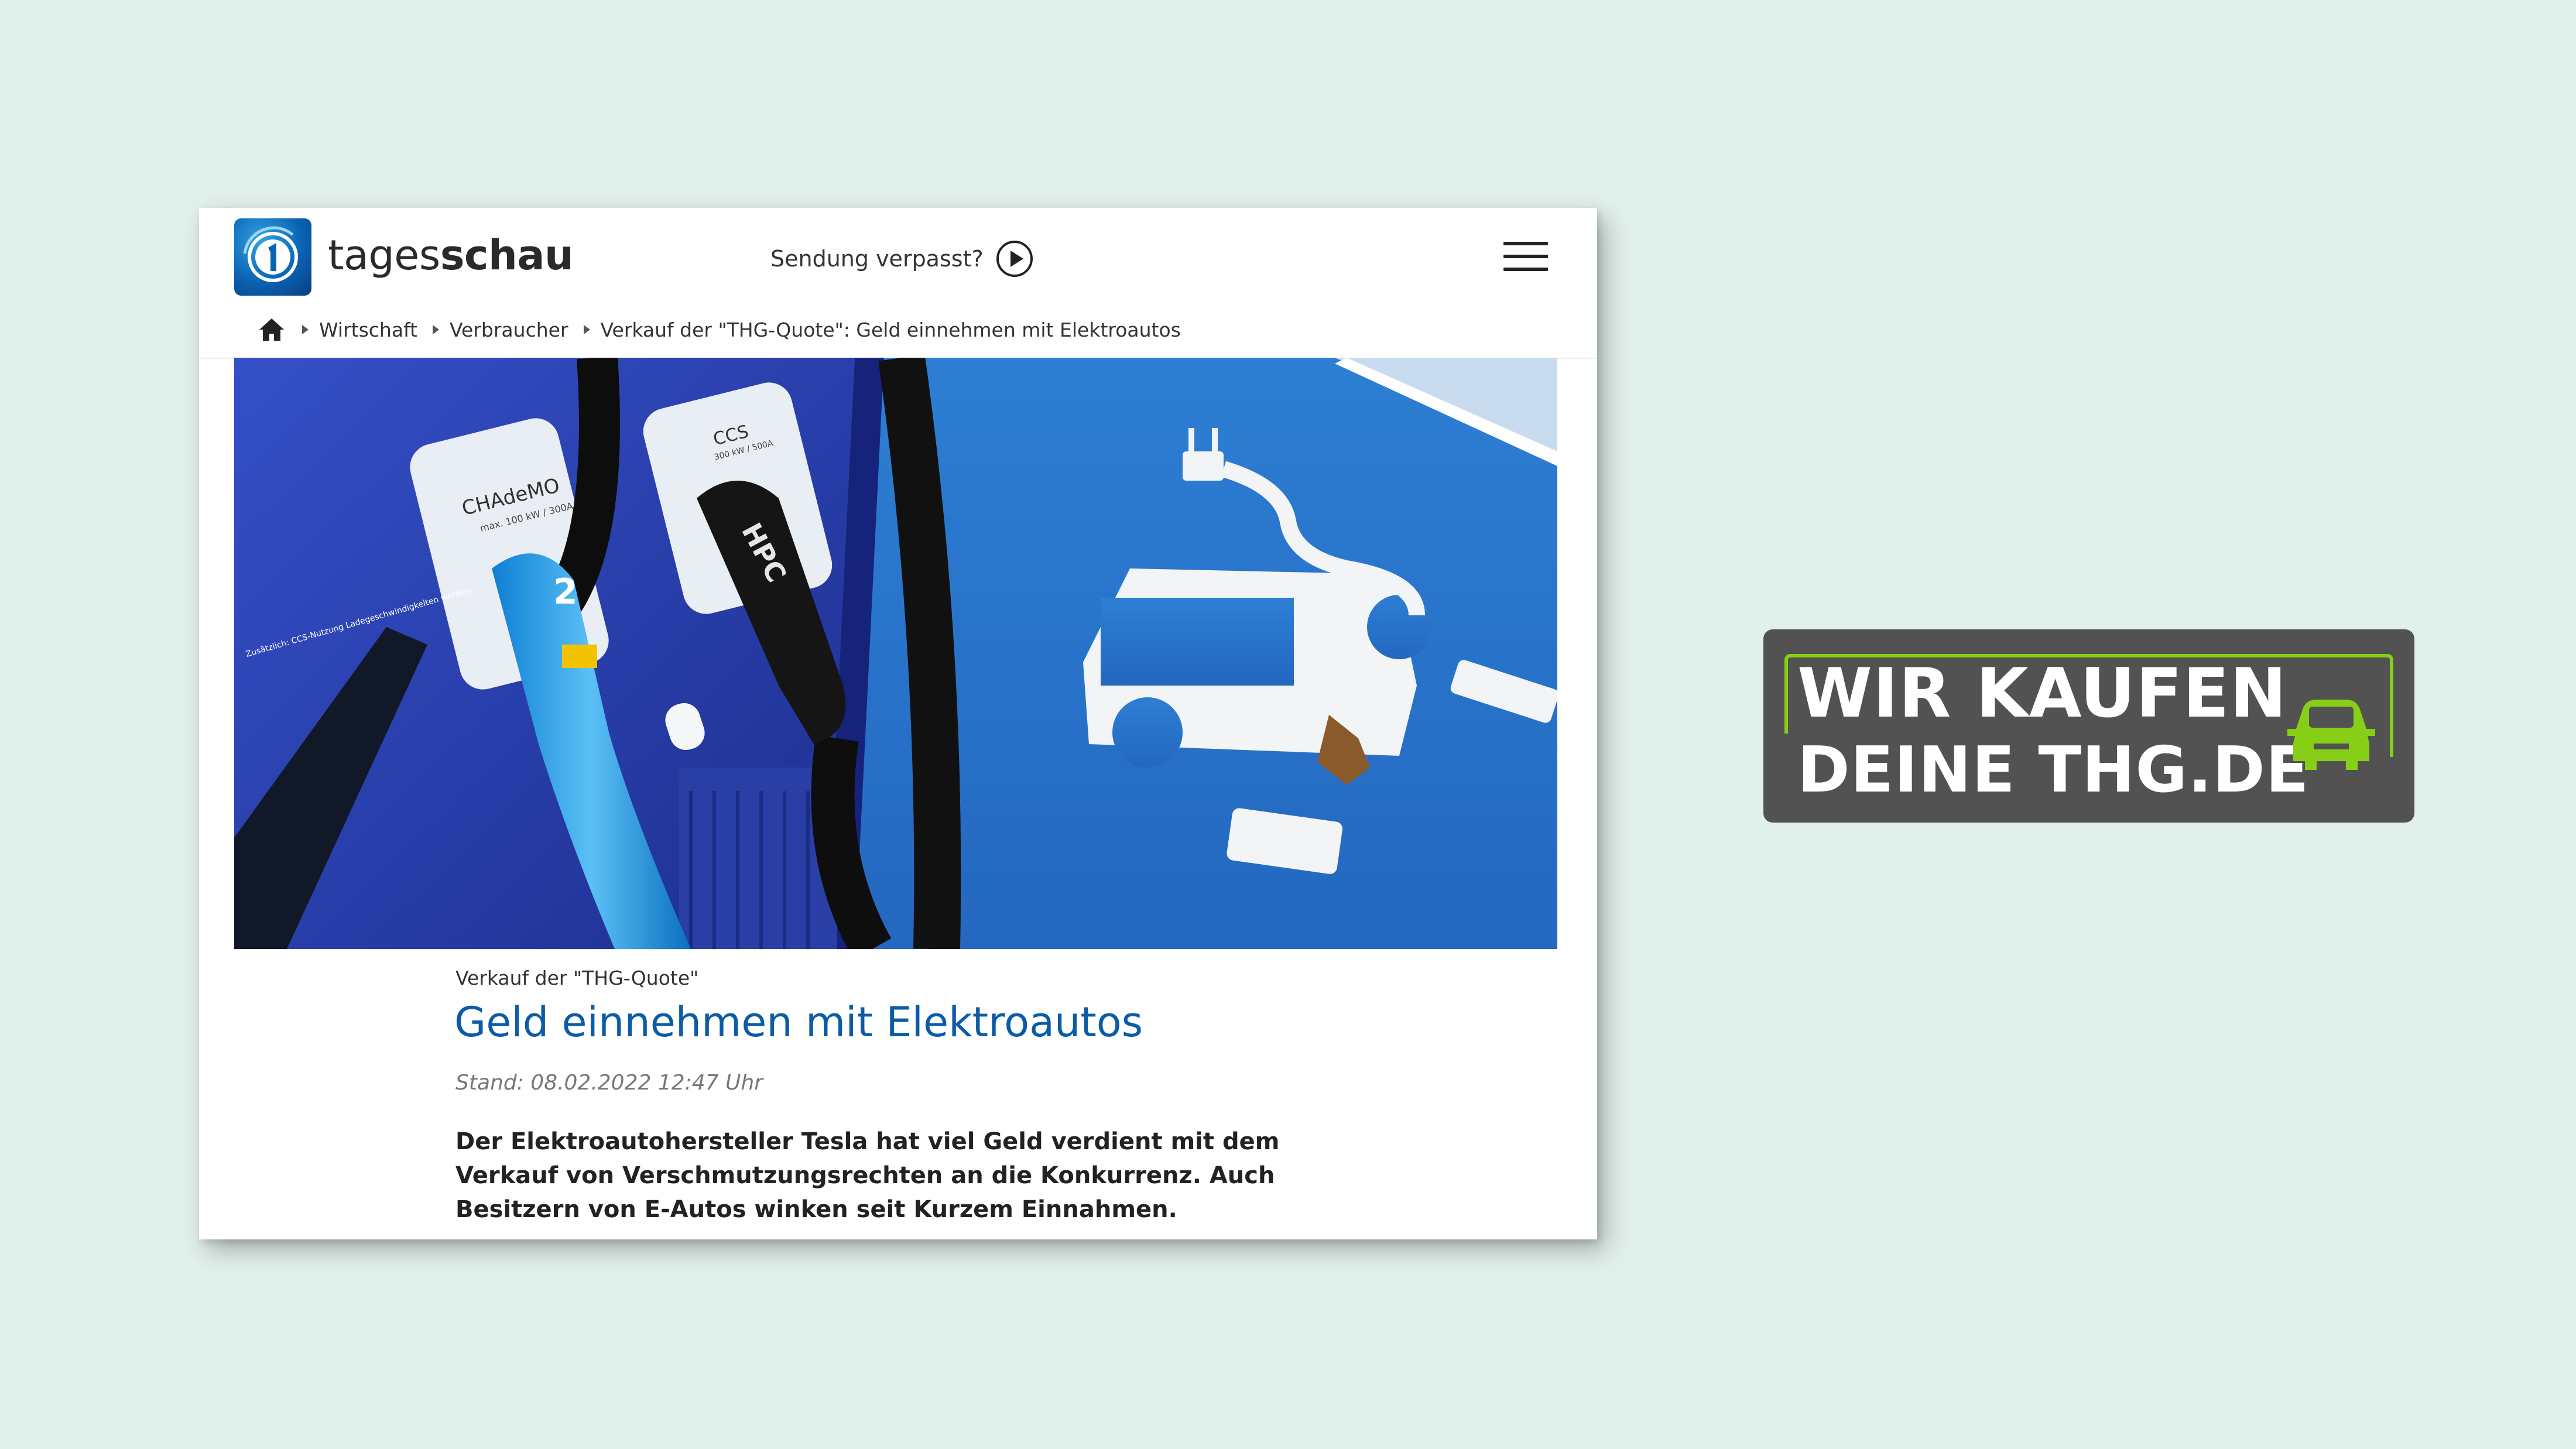 The image size is (2576, 1449). I want to click on promo-line-2: DEINE THG.DE, so click(2053, 770).